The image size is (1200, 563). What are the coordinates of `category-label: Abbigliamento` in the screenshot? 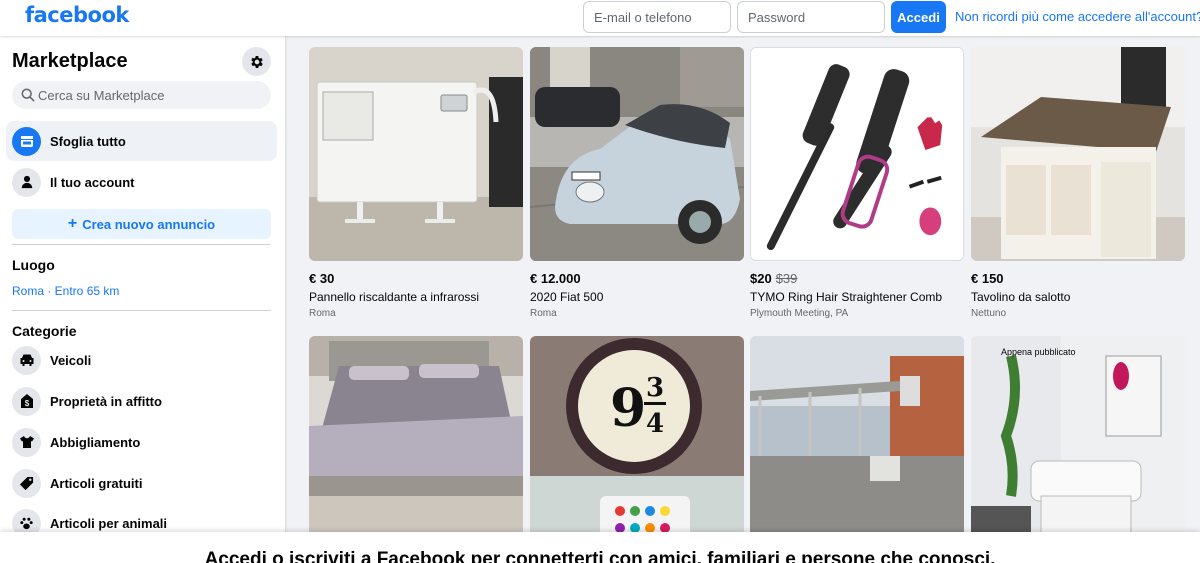 It's located at (95, 442).